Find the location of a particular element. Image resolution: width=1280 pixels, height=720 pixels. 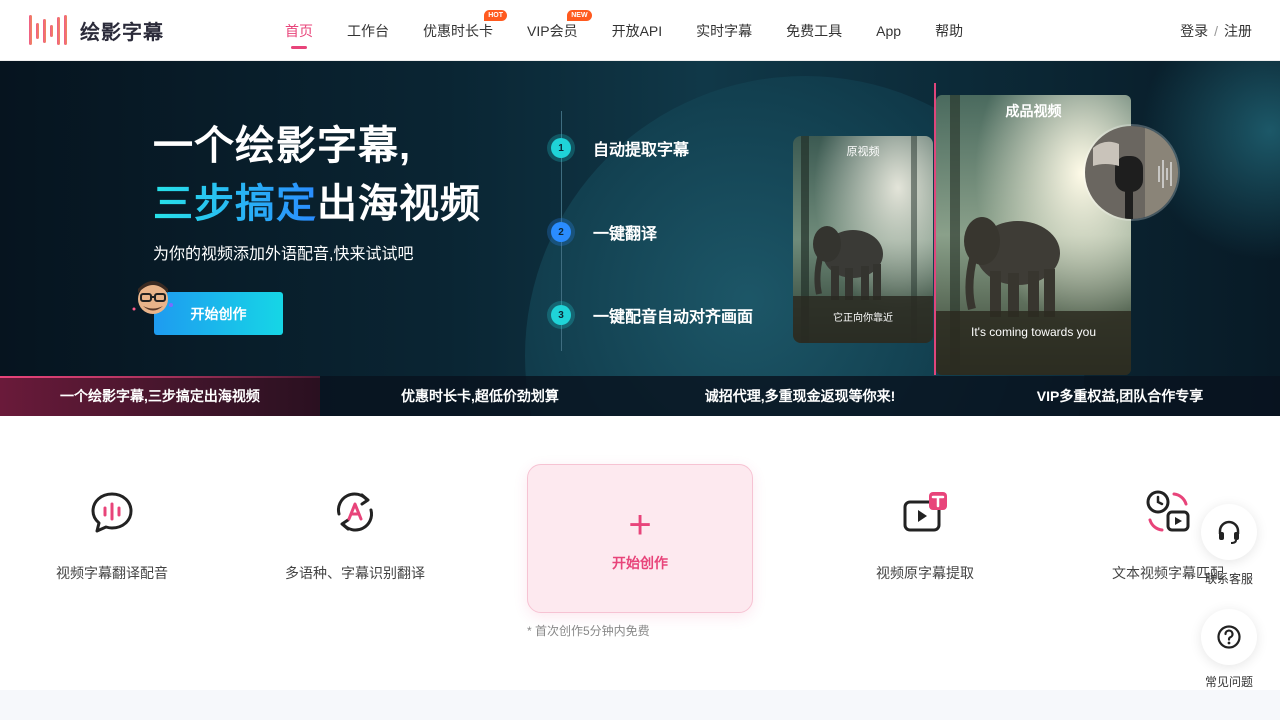

nav-item-help: 帮助 is located at coordinates (949, 30).